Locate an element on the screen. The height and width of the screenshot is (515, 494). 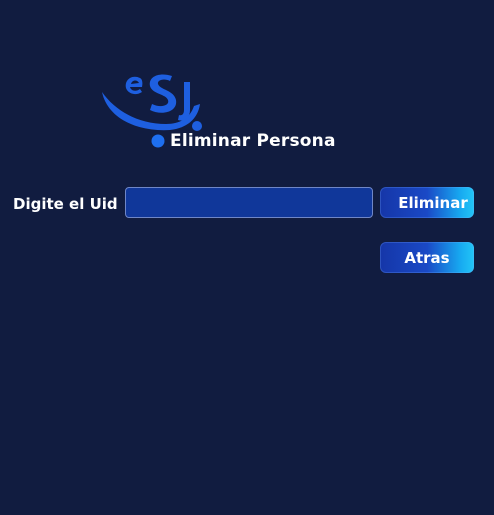
uid-label: Digite el Uid is located at coordinates (65, 204).